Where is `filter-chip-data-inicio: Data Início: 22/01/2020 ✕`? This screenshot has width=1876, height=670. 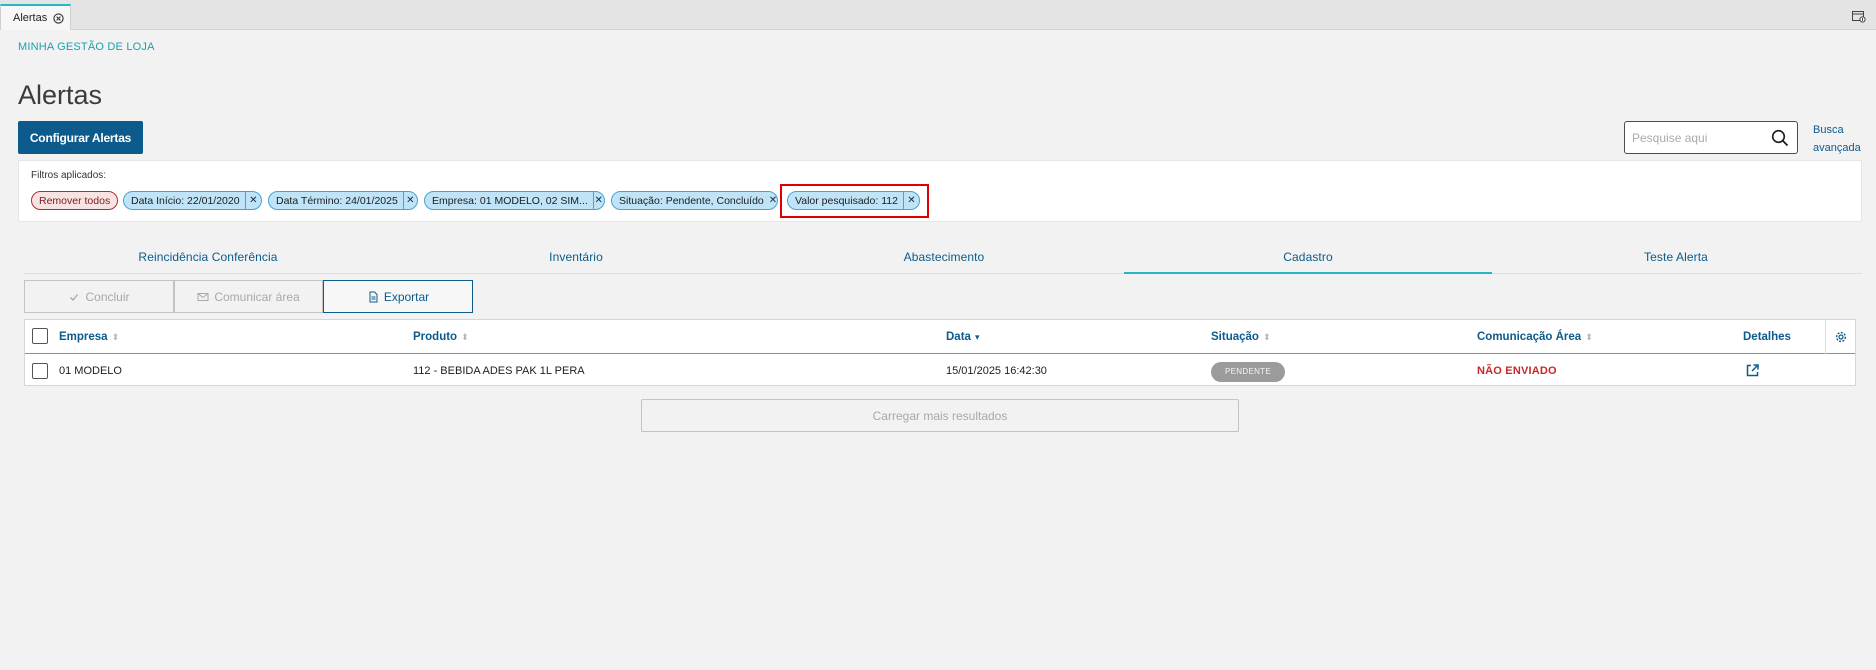 filter-chip-data-inicio: Data Início: 22/01/2020 ✕ is located at coordinates (192, 200).